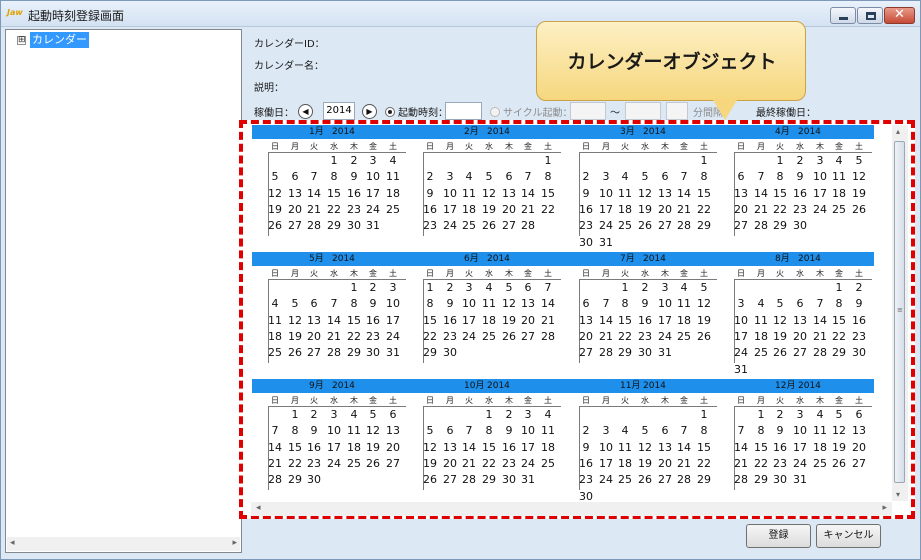 The height and width of the screenshot is (560, 921). What do you see at coordinates (463, 111) in the screenshot?
I see `start-time-input` at bounding box center [463, 111].